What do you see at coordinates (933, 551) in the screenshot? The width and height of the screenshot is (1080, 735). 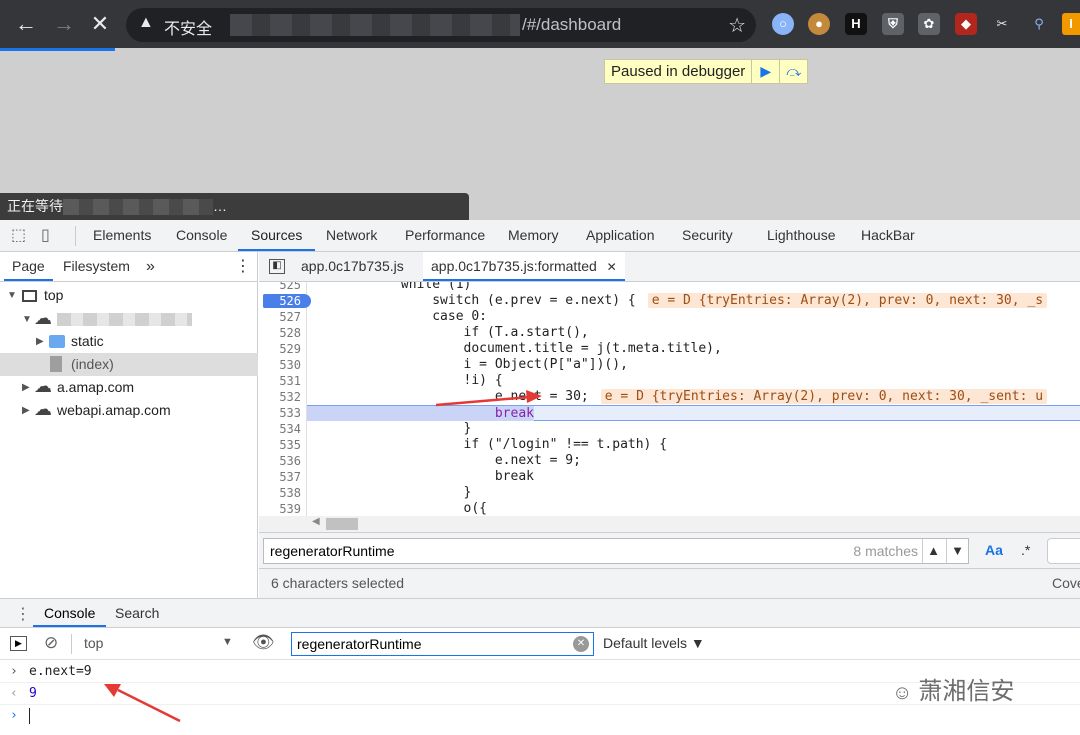 I see `previous-match-icon: ▲` at bounding box center [933, 551].